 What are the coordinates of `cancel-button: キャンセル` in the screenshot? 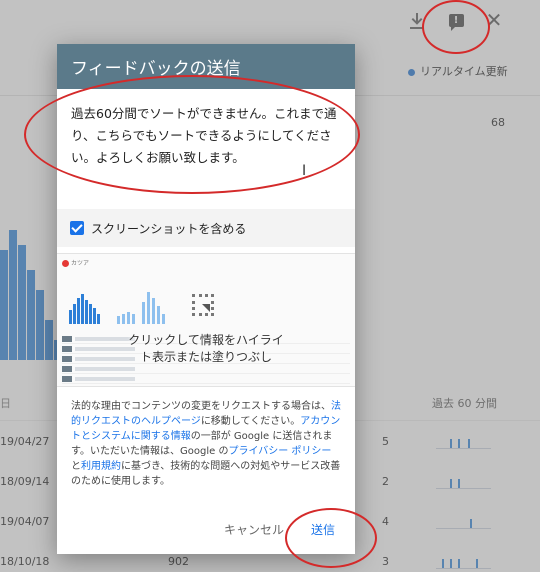 It's located at (254, 529).